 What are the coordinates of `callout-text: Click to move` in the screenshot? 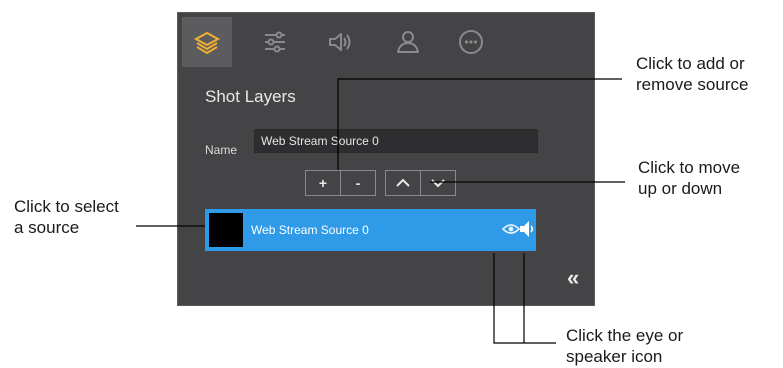 It's located at (689, 167).